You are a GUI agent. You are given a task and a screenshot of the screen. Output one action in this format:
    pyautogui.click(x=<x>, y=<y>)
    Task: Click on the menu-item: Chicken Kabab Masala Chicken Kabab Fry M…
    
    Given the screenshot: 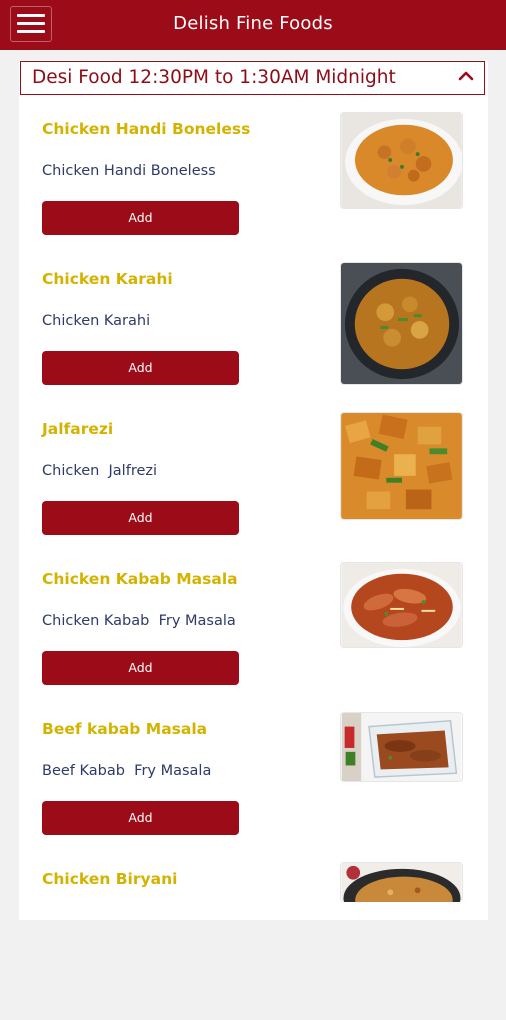 What is the action you would take?
    pyautogui.click(x=253, y=641)
    